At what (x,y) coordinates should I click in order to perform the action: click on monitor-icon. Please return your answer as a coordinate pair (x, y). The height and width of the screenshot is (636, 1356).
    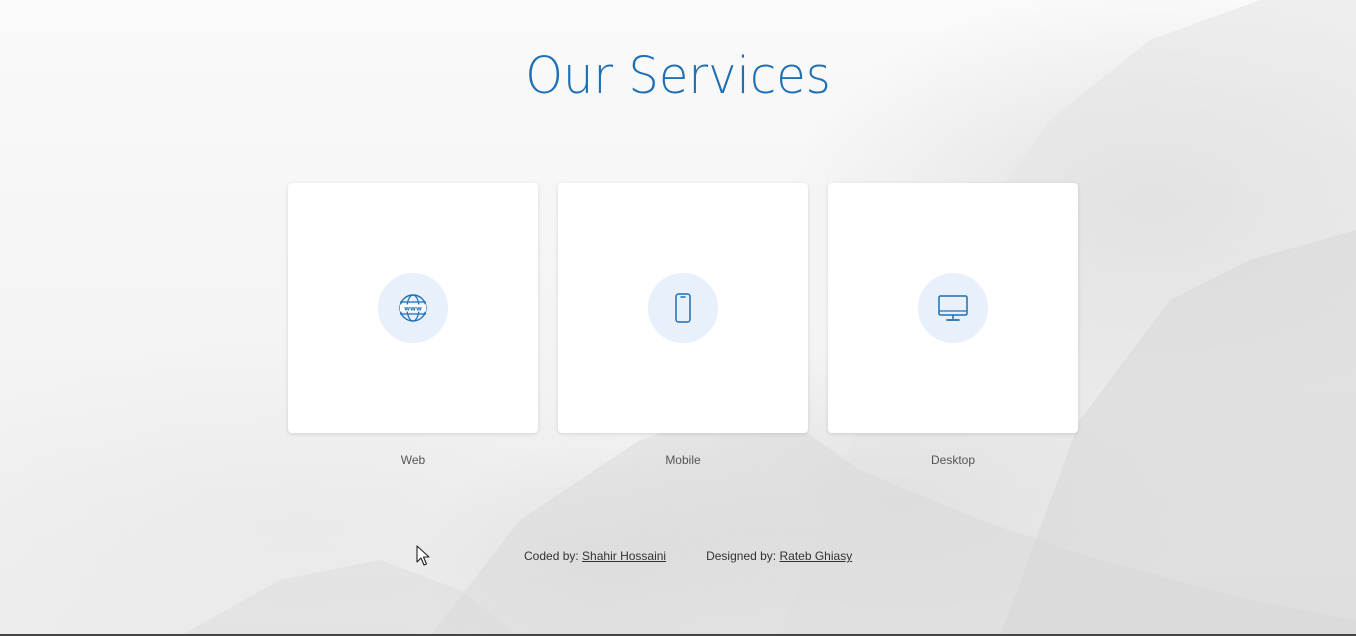
    Looking at the image, I should click on (953, 308).